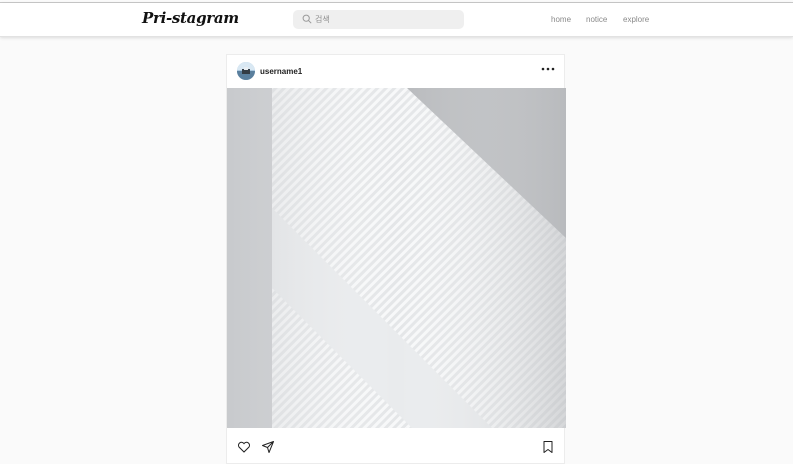 This screenshot has width=793, height=464. What do you see at coordinates (190, 18) in the screenshot?
I see `app-logo: Pri-stagram` at bounding box center [190, 18].